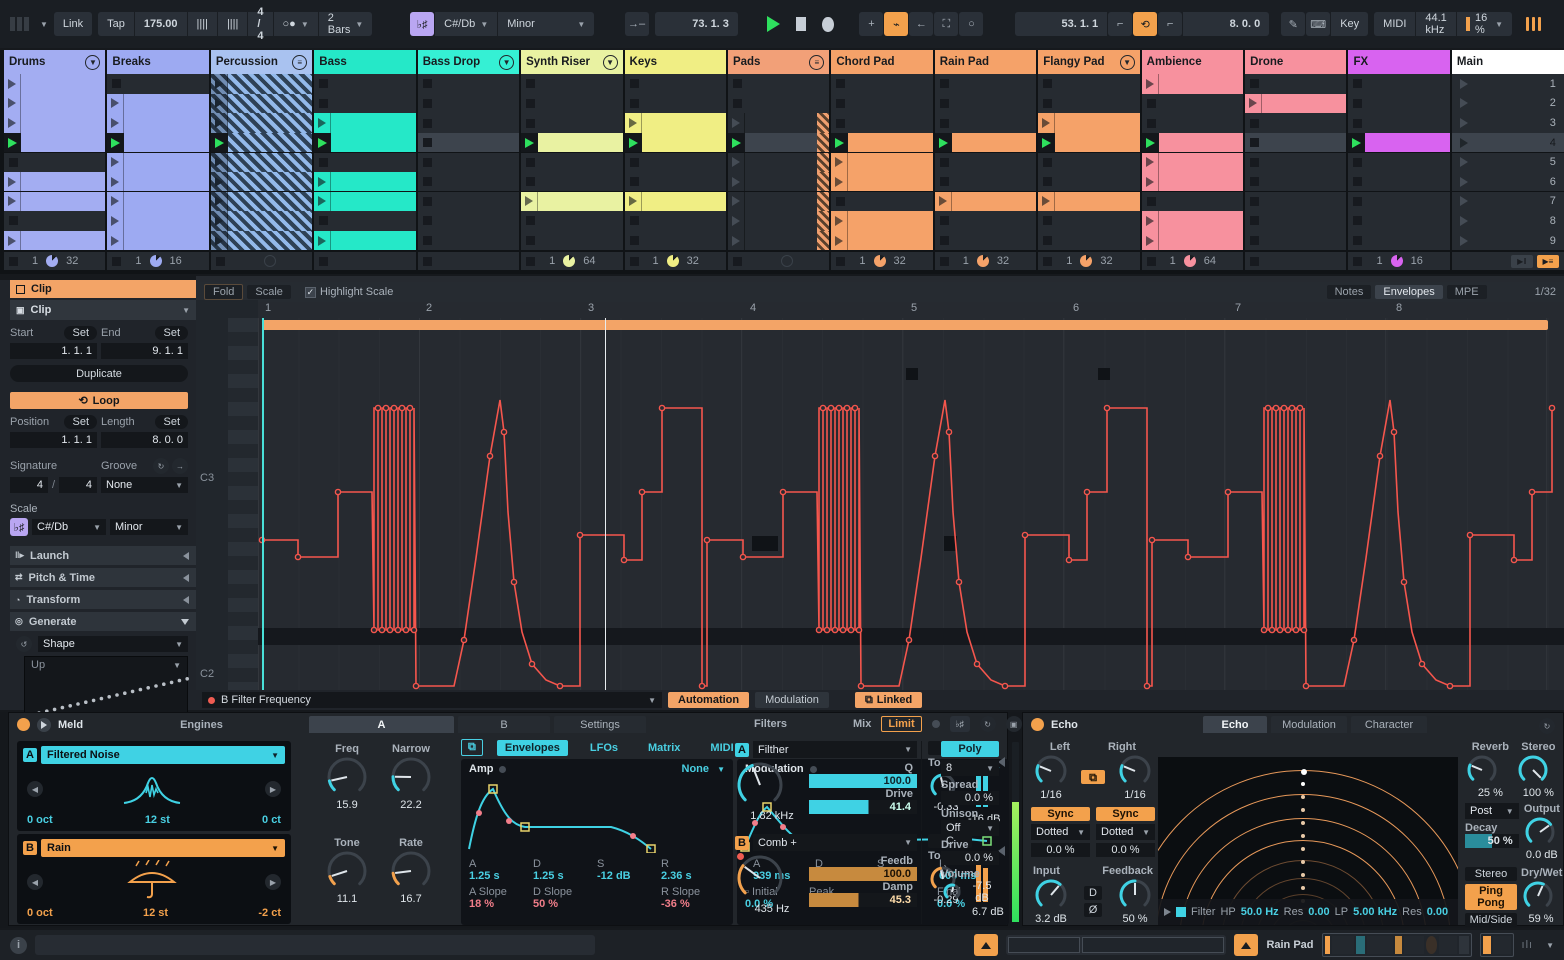 The width and height of the screenshot is (1564, 960). I want to click on tone-knob, so click(347, 871).